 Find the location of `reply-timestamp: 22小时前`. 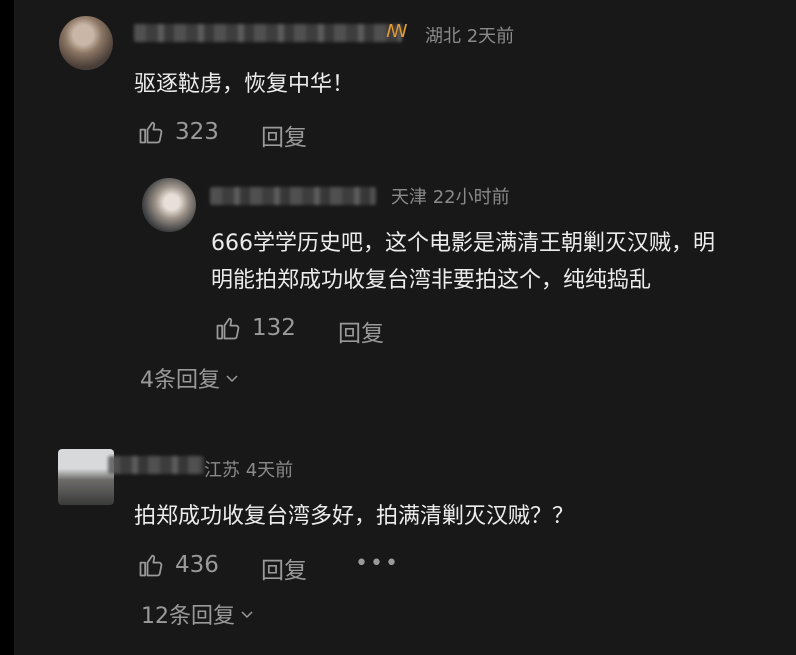

reply-timestamp: 22小时前 is located at coordinates (471, 197).